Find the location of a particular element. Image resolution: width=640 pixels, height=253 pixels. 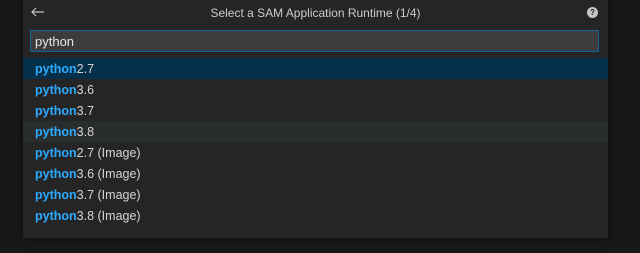

item-label: 3.6 (Image) is located at coordinates (108, 173).